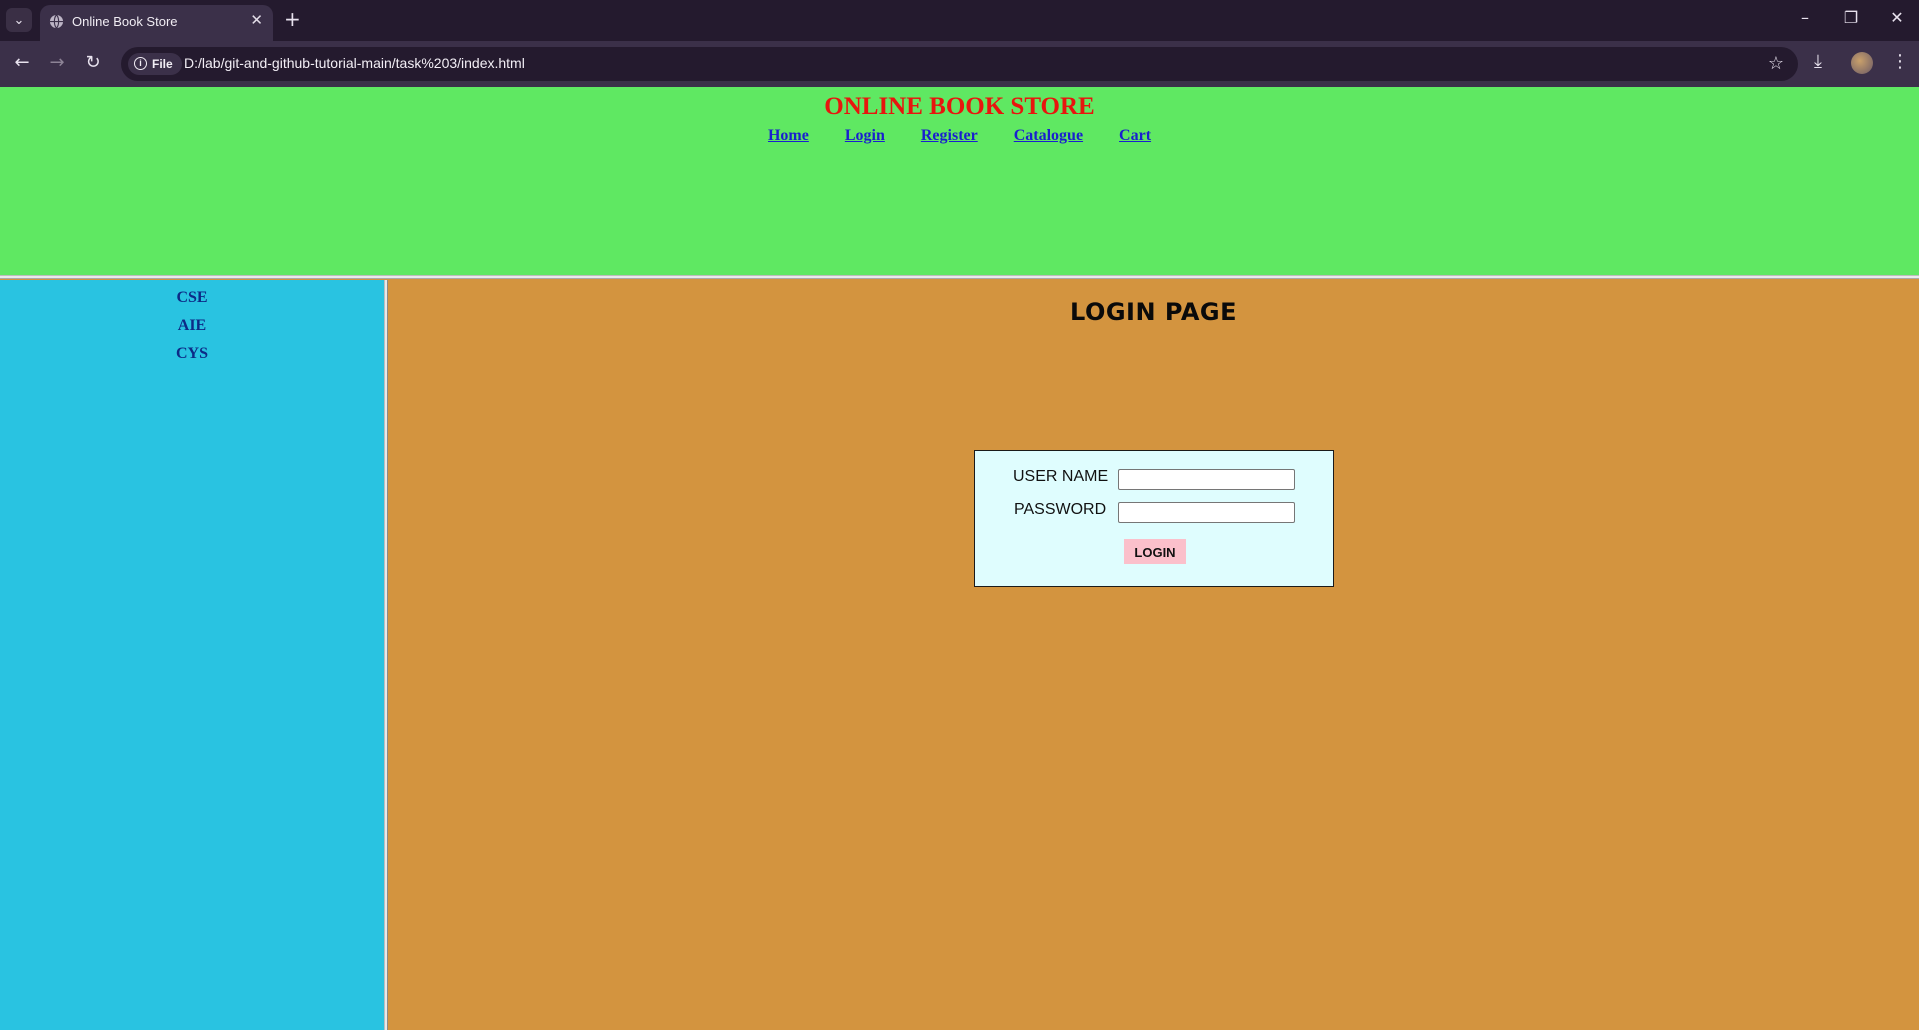 This screenshot has width=1919, height=1030. What do you see at coordinates (292, 19) in the screenshot?
I see `new-tab-icon: +` at bounding box center [292, 19].